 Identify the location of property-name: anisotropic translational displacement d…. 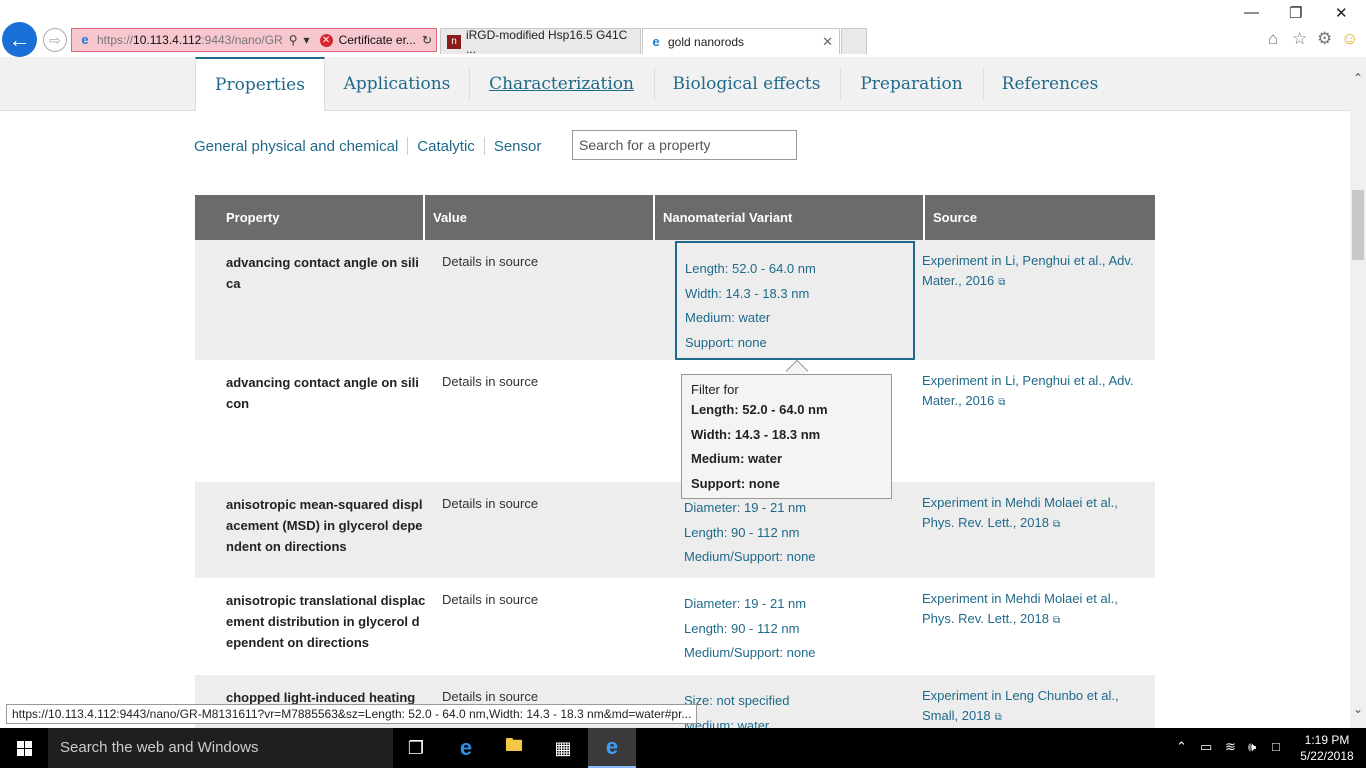
(326, 621).